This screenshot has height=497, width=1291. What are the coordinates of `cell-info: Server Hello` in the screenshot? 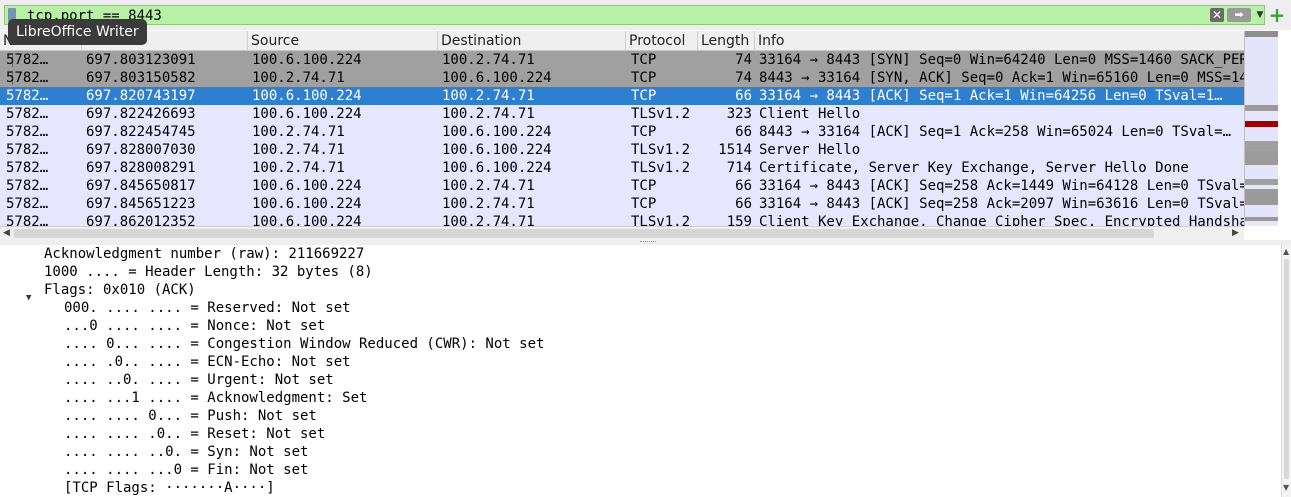 It's located at (810, 150).